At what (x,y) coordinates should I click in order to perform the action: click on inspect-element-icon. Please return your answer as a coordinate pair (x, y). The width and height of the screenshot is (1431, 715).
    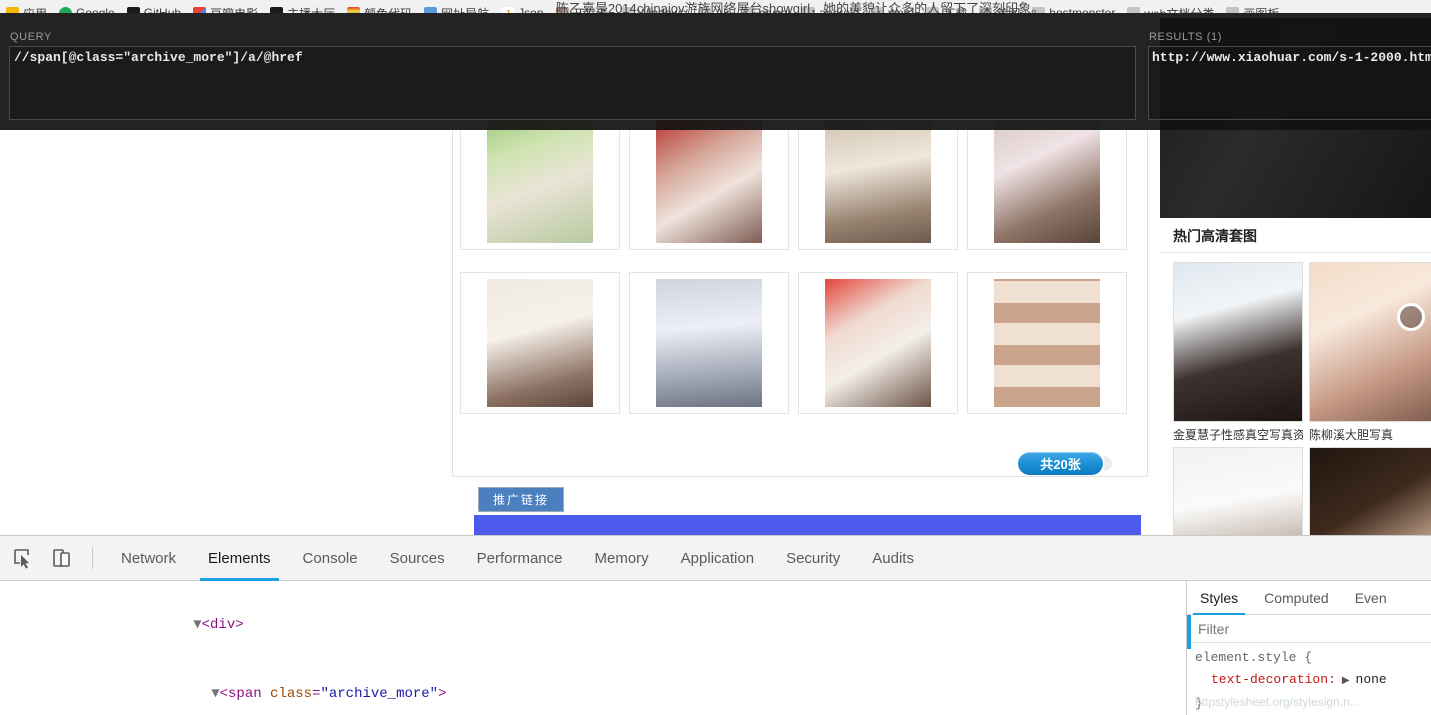
    Looking at the image, I should click on (23, 558).